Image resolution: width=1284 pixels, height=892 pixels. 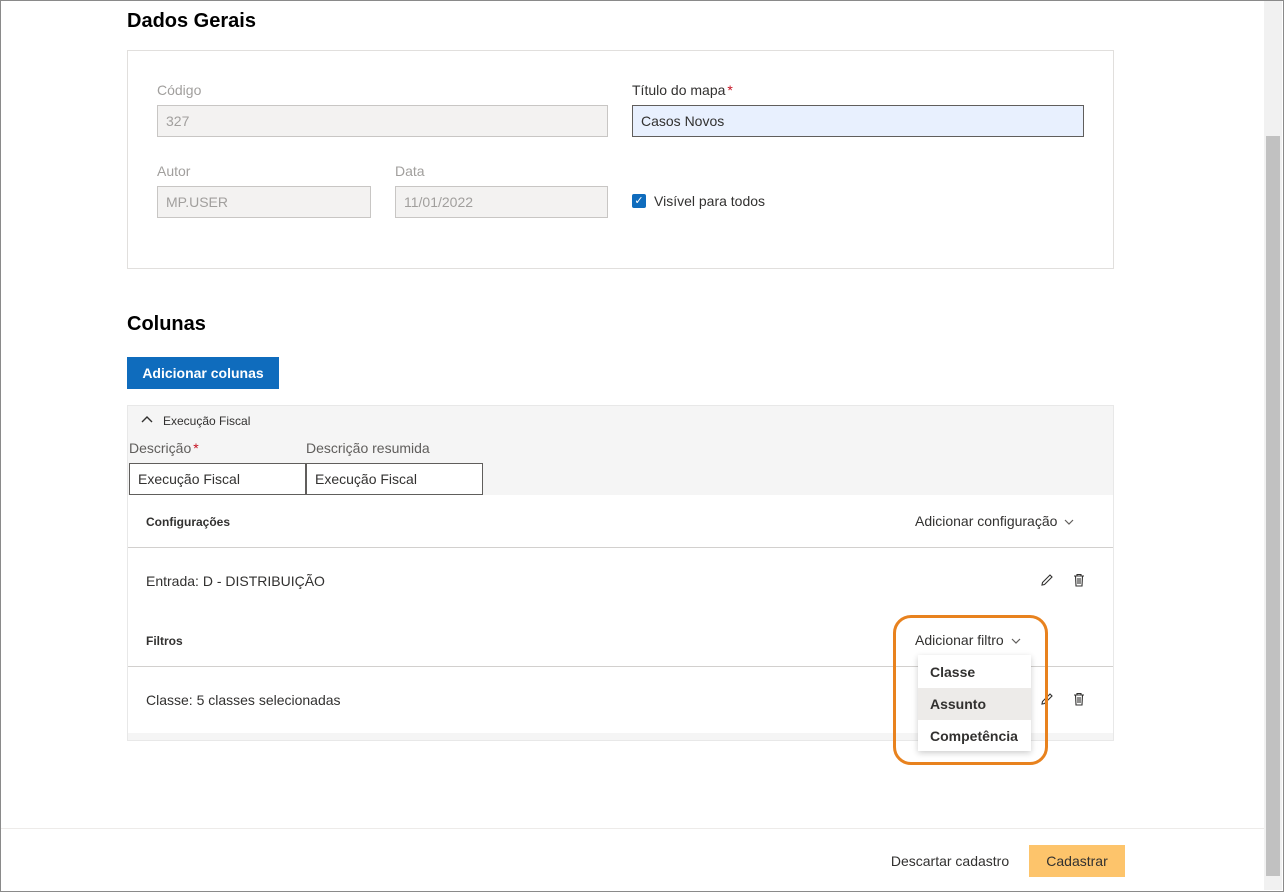 I want to click on codigo-label: Código, so click(x=179, y=90).